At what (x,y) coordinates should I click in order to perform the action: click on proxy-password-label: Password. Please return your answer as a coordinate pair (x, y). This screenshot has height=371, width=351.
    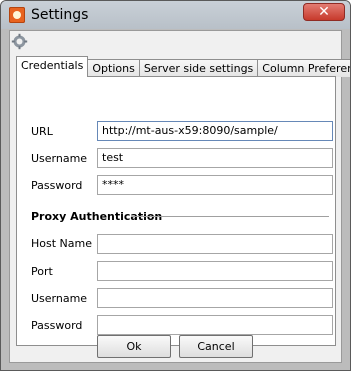
    Looking at the image, I should click on (57, 325).